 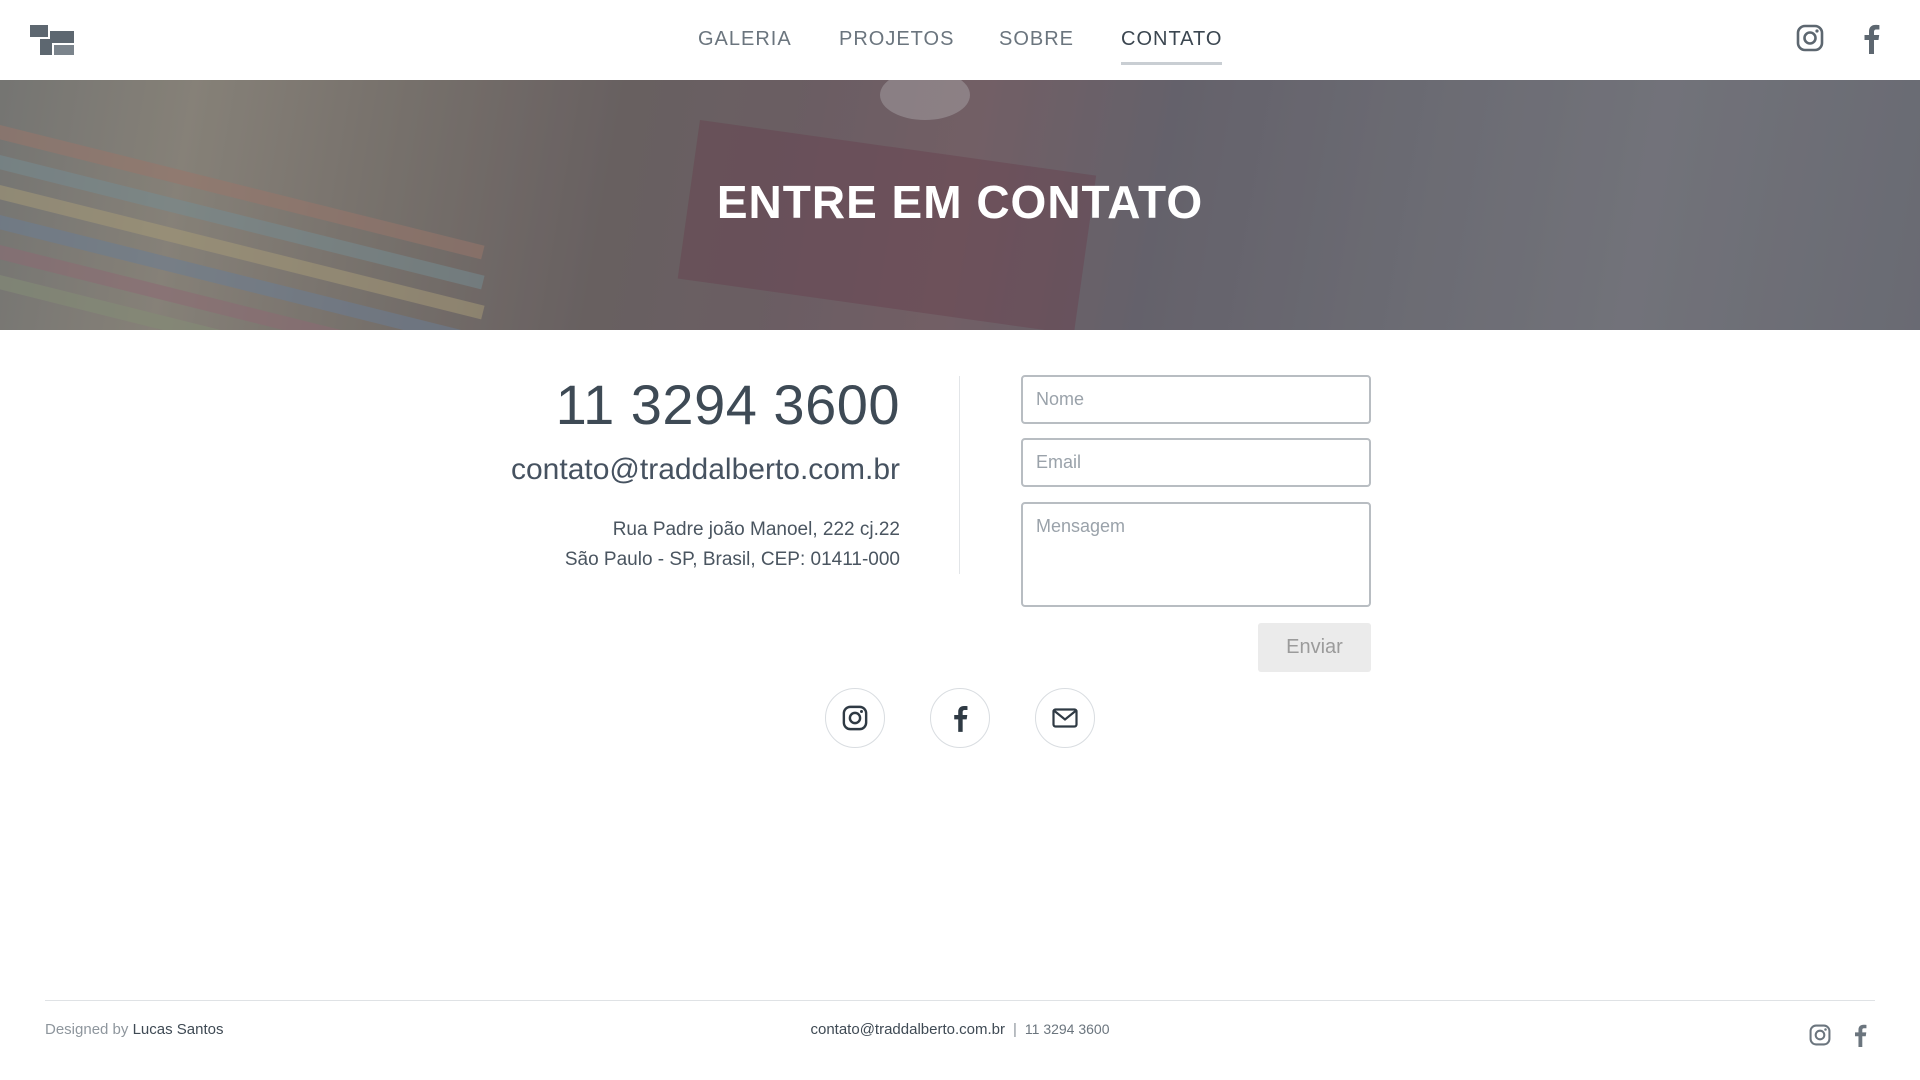 What do you see at coordinates (705, 470) in the screenshot?
I see `contact-email: contato@traddalberto.com.br` at bounding box center [705, 470].